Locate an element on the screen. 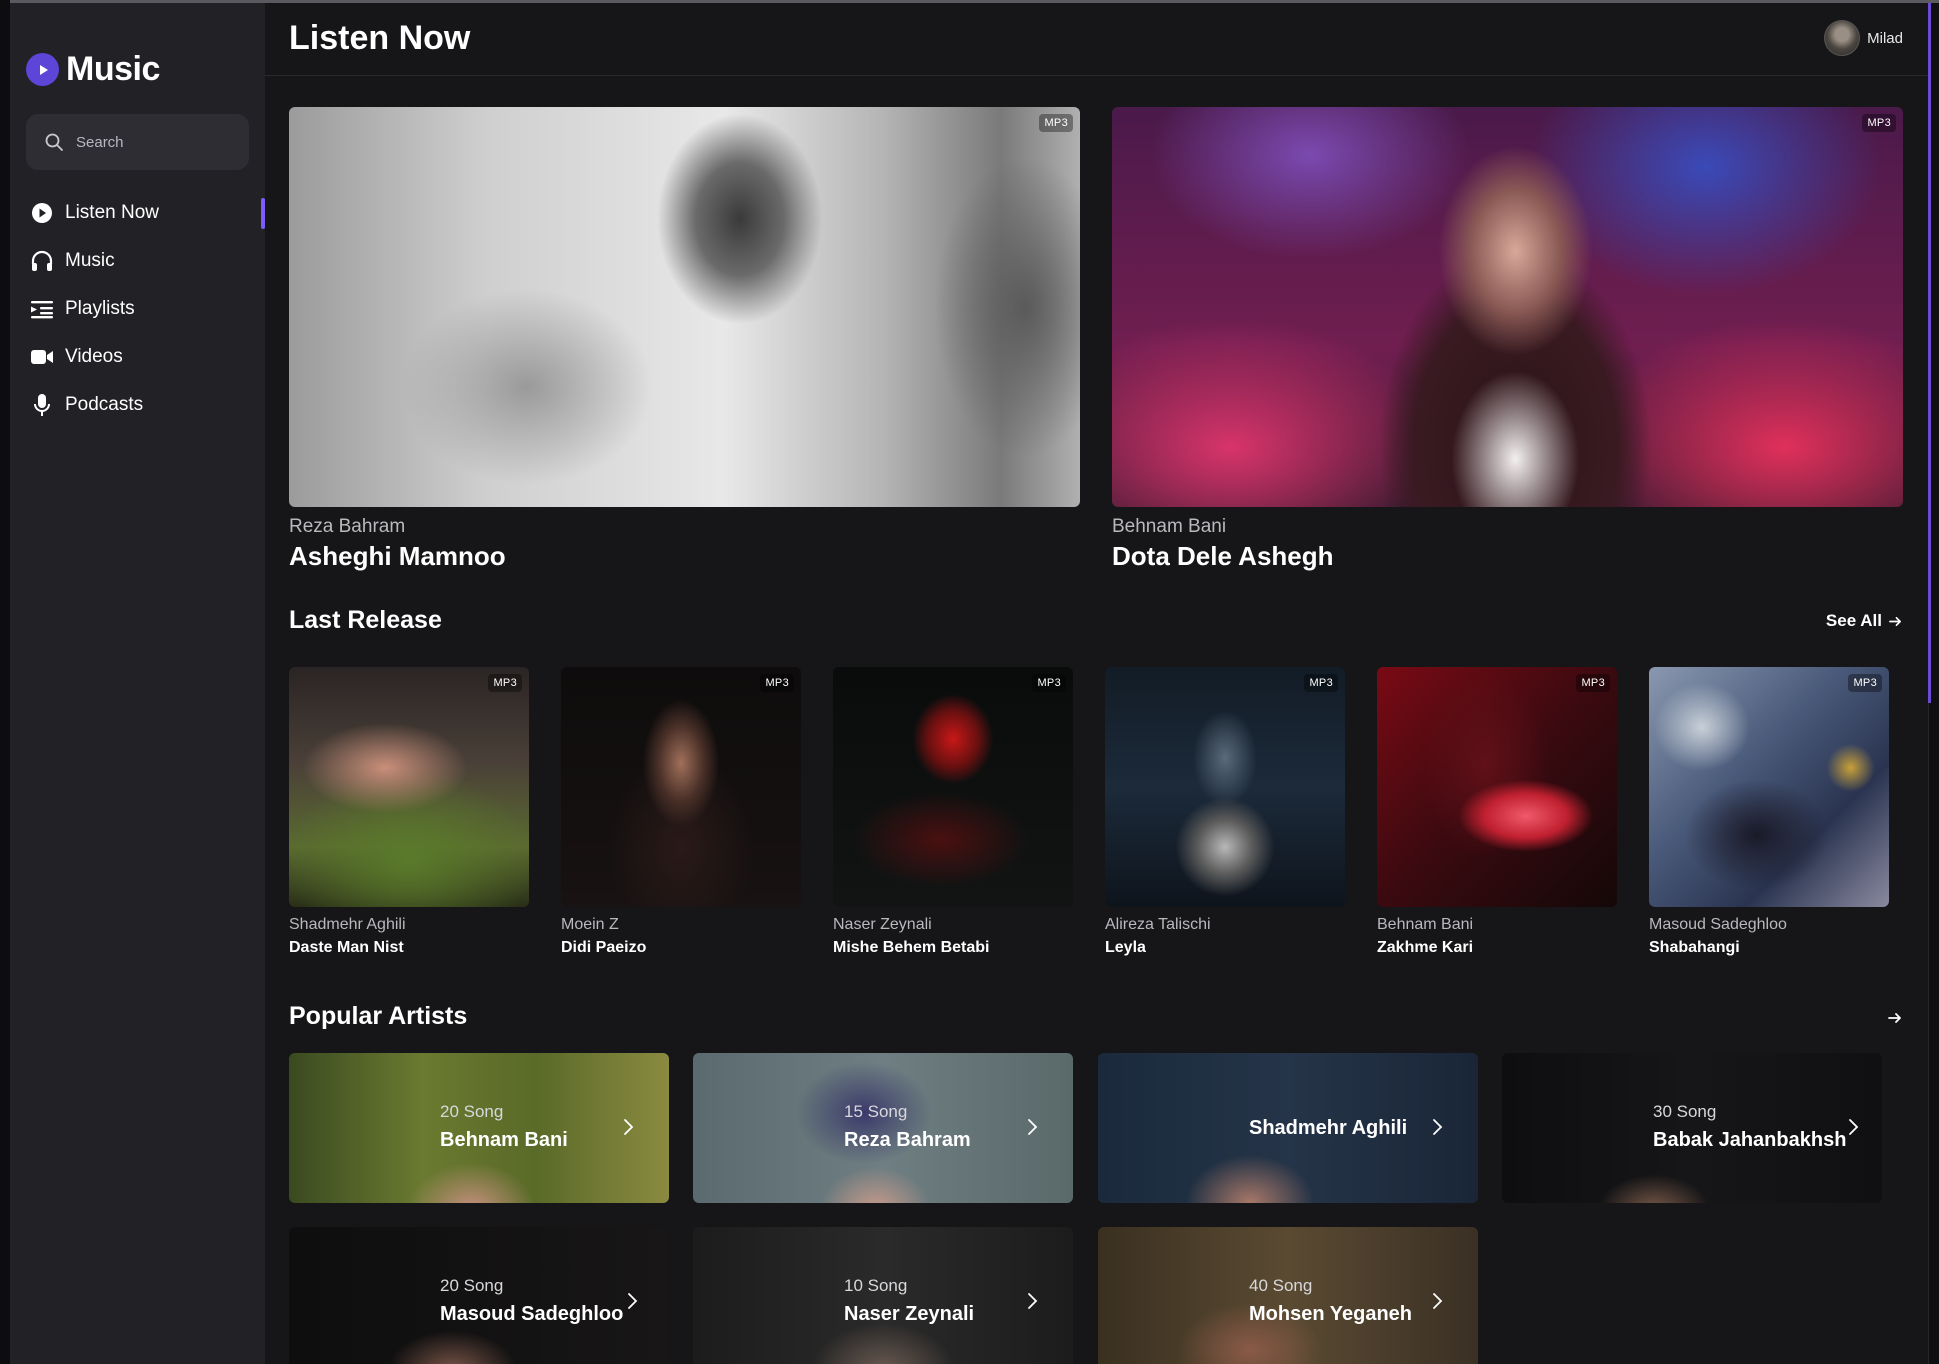  see-all-link: See All is located at coordinates (1864, 621).